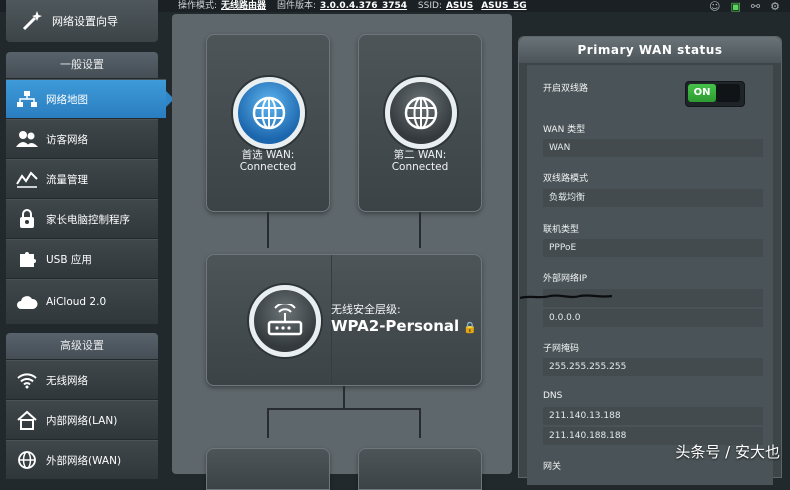 This screenshot has width=790, height=490. What do you see at coordinates (243, 6) in the screenshot?
I see `operation-mode-link: 无线路由器` at bounding box center [243, 6].